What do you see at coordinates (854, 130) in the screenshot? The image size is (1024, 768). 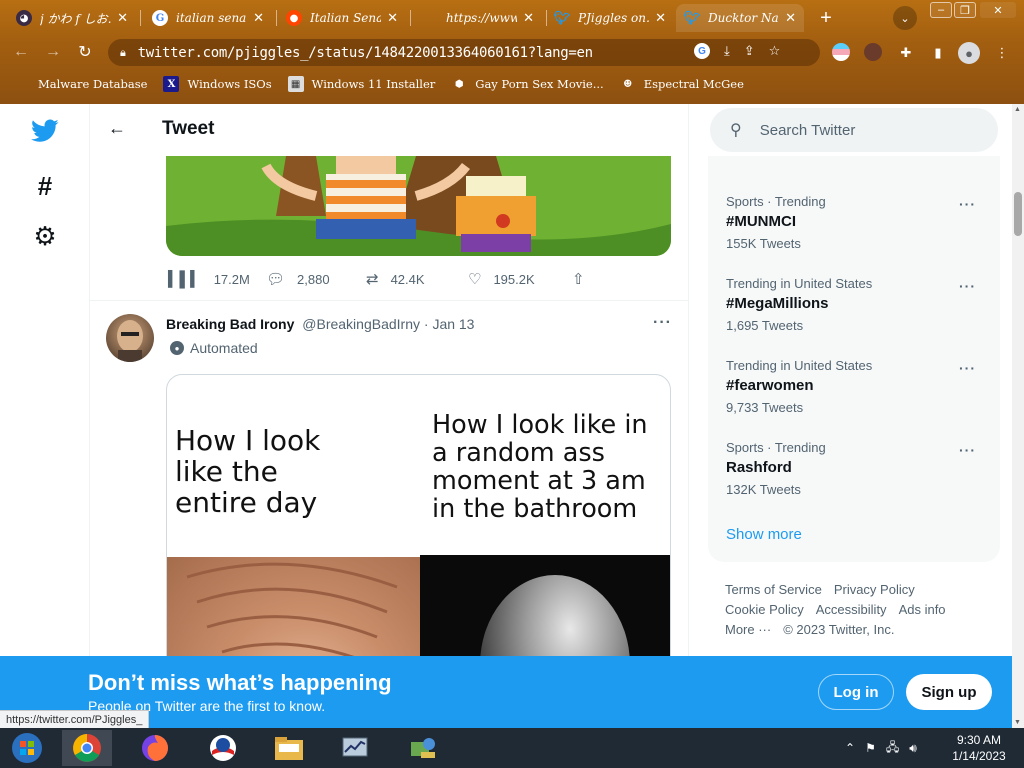 I see `search-input: ⚲ Search Twitter` at bounding box center [854, 130].